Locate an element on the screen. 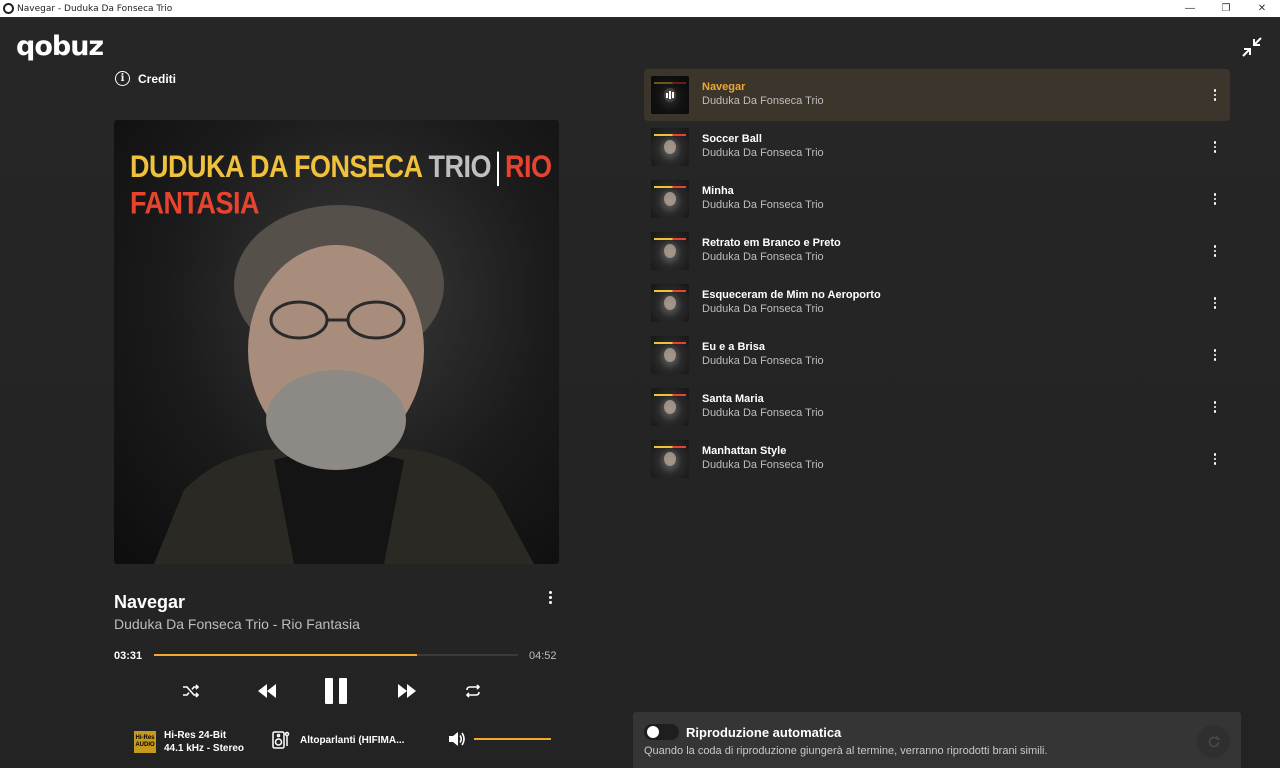  queue-item: Navegar Duduka Da Fonseca Trio is located at coordinates (937, 95).